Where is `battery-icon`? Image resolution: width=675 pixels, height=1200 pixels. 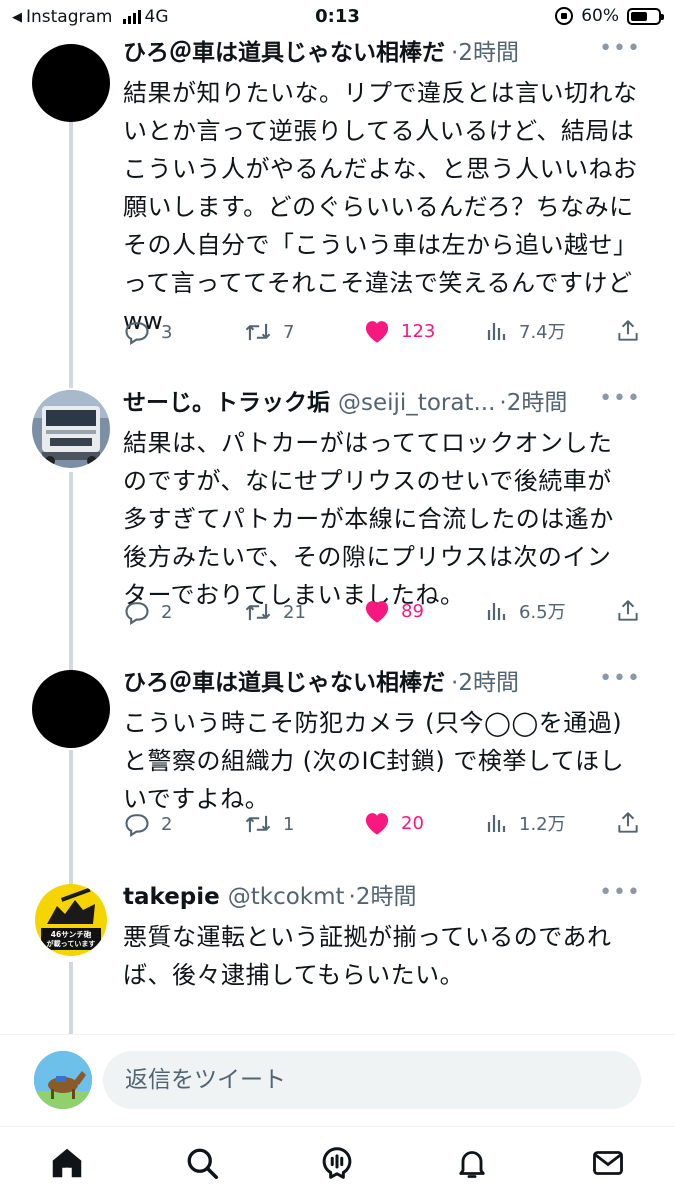 battery-icon is located at coordinates (645, 16).